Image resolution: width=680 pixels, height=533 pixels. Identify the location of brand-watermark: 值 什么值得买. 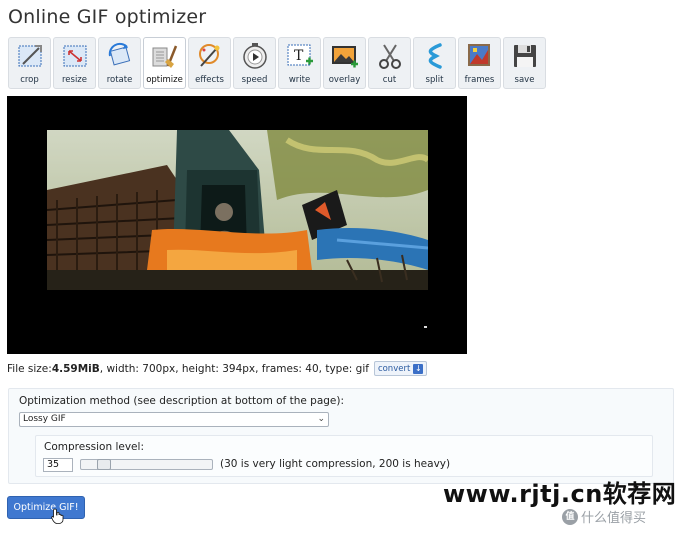
(604, 516).